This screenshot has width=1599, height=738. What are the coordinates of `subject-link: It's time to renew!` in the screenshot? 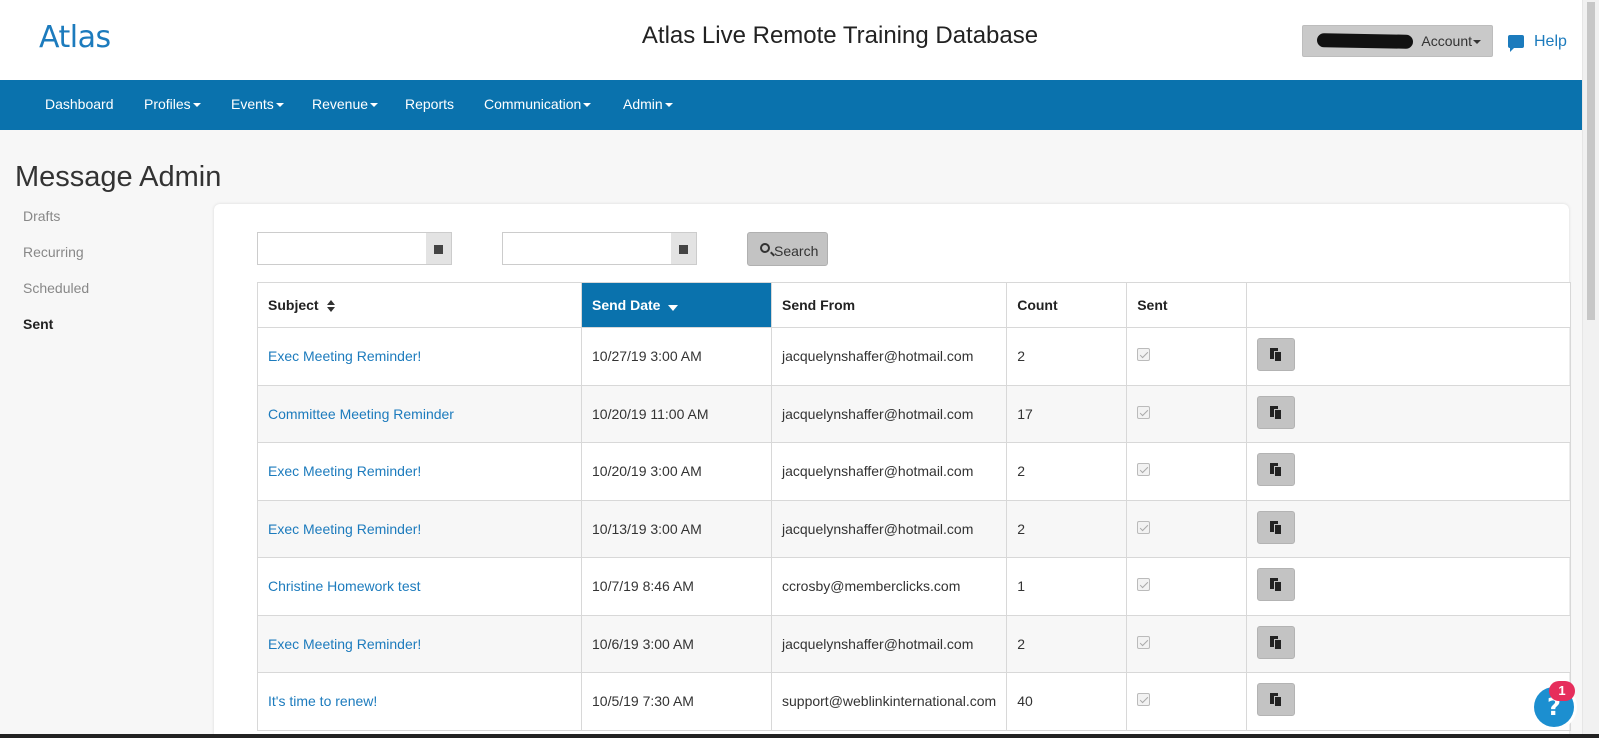 It's located at (419, 701).